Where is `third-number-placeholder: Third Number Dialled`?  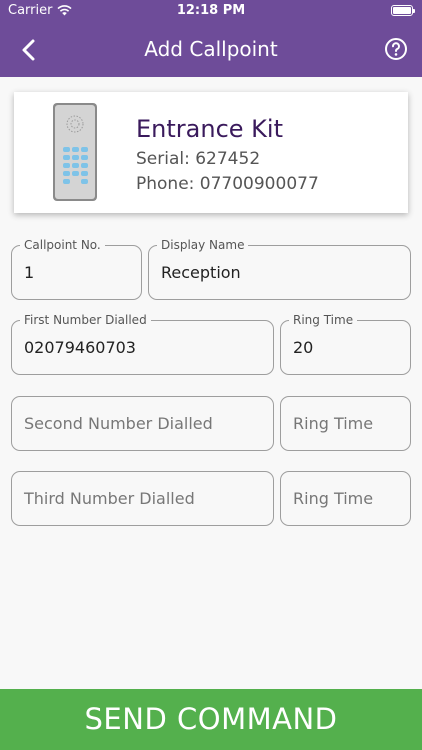
third-number-placeholder: Third Number Dialled is located at coordinates (109, 498).